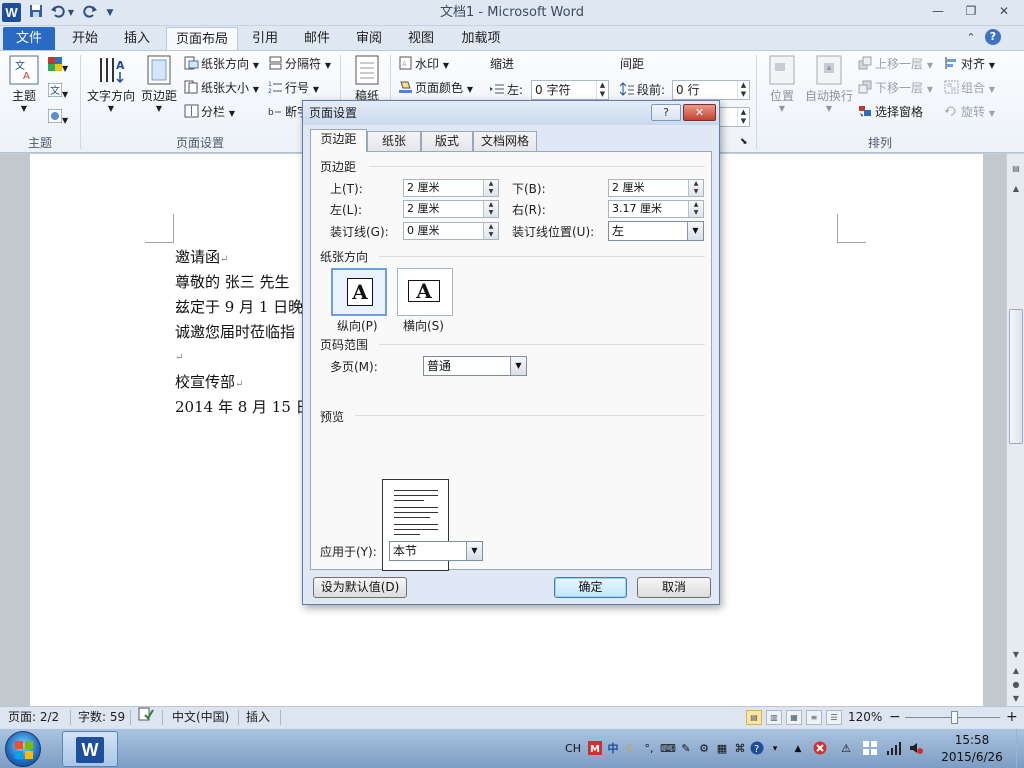 Image resolution: width=1024 pixels, height=768 pixels. What do you see at coordinates (221, 64) in the screenshot?
I see `orientation-button: 纸张方向 ▼` at bounding box center [221, 64].